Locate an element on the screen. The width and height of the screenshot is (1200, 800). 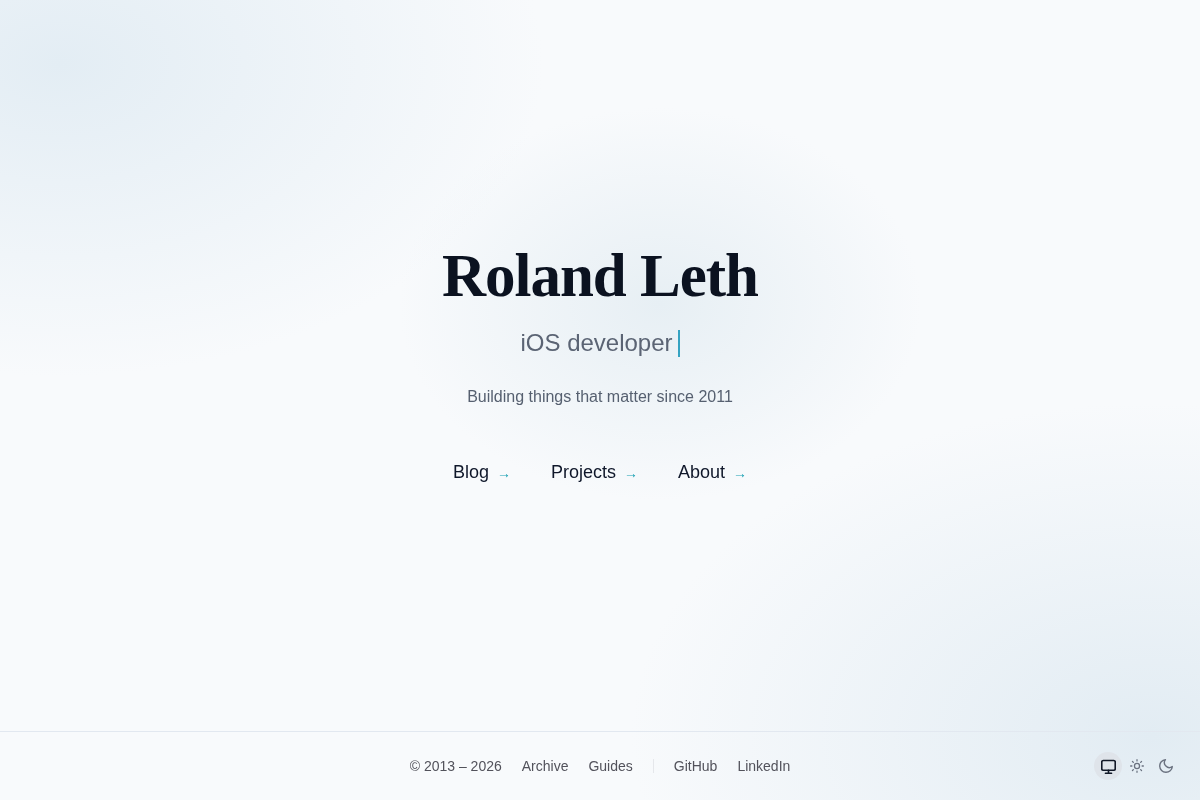
sun-icon is located at coordinates (1137, 766).